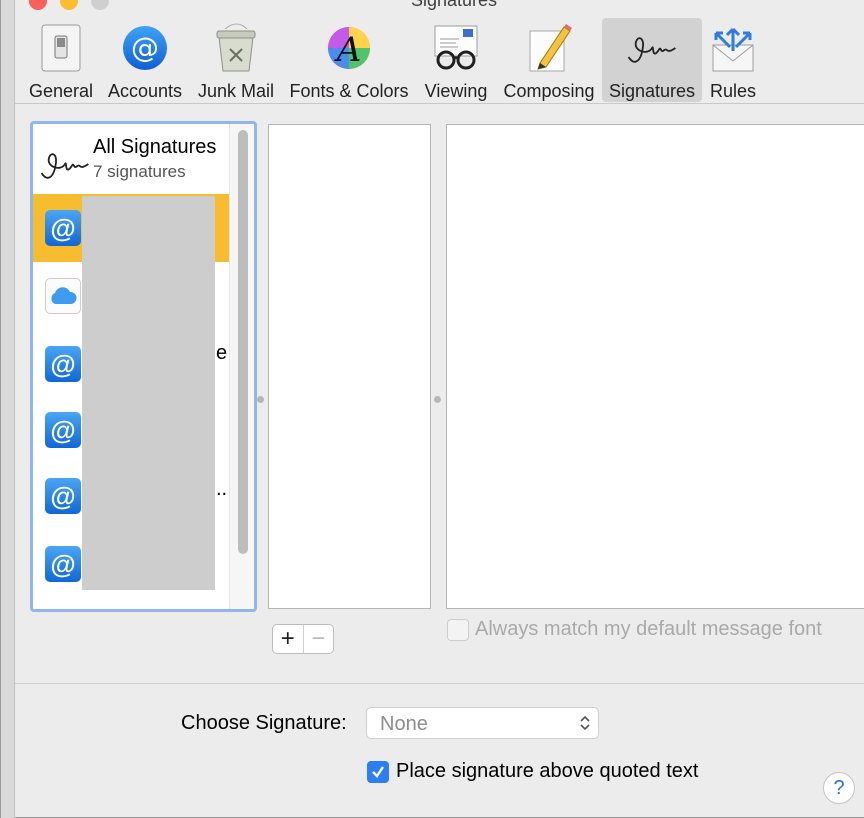 This screenshot has width=864, height=818. I want to click on place-above-label: Place signature above quoted text, so click(547, 771).